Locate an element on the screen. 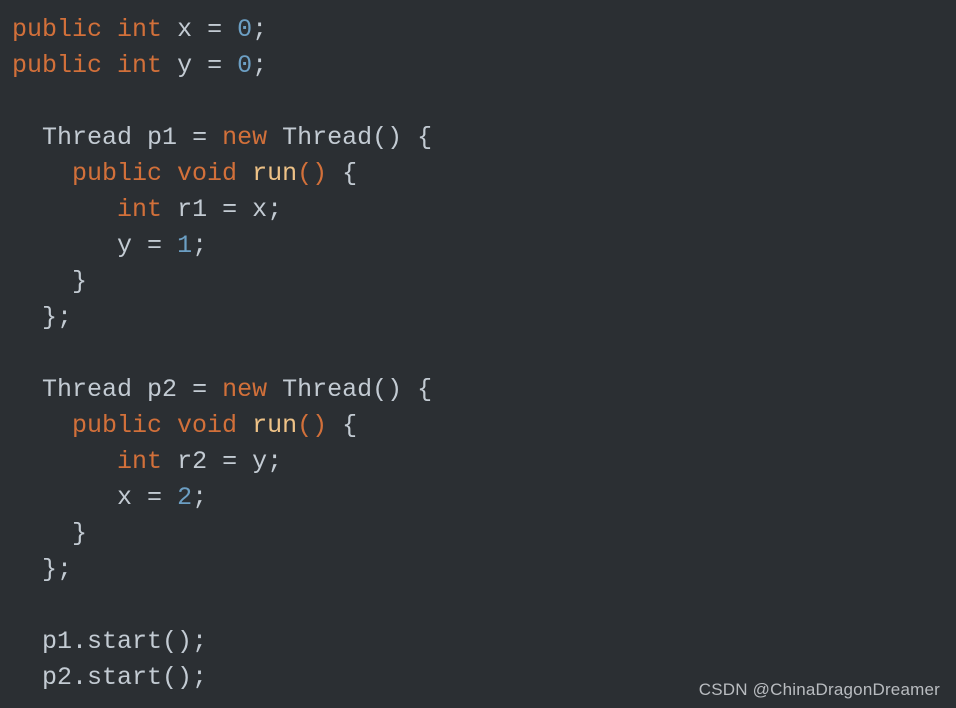 This screenshot has width=956, height=708. code-token-plain: p1.start(); is located at coordinates (125, 641).